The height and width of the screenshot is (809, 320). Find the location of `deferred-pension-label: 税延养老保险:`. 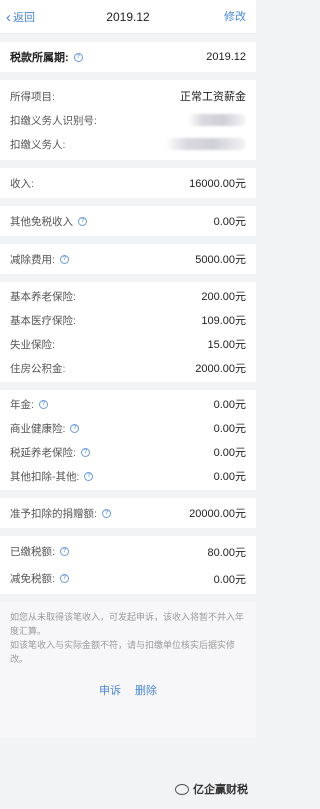

deferred-pension-label: 税延养老保险: is located at coordinates (43, 452).